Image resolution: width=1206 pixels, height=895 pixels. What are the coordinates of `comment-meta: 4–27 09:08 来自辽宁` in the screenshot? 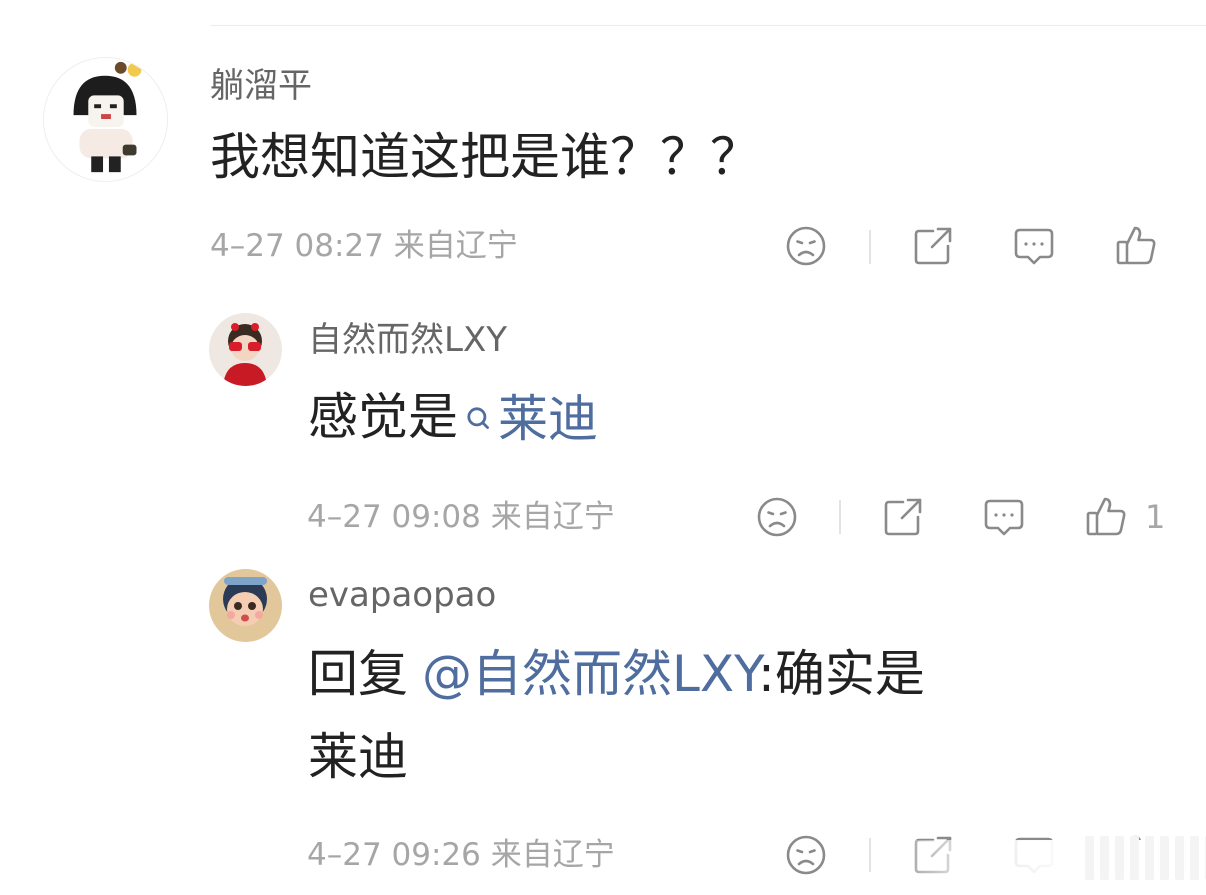 It's located at (461, 517).